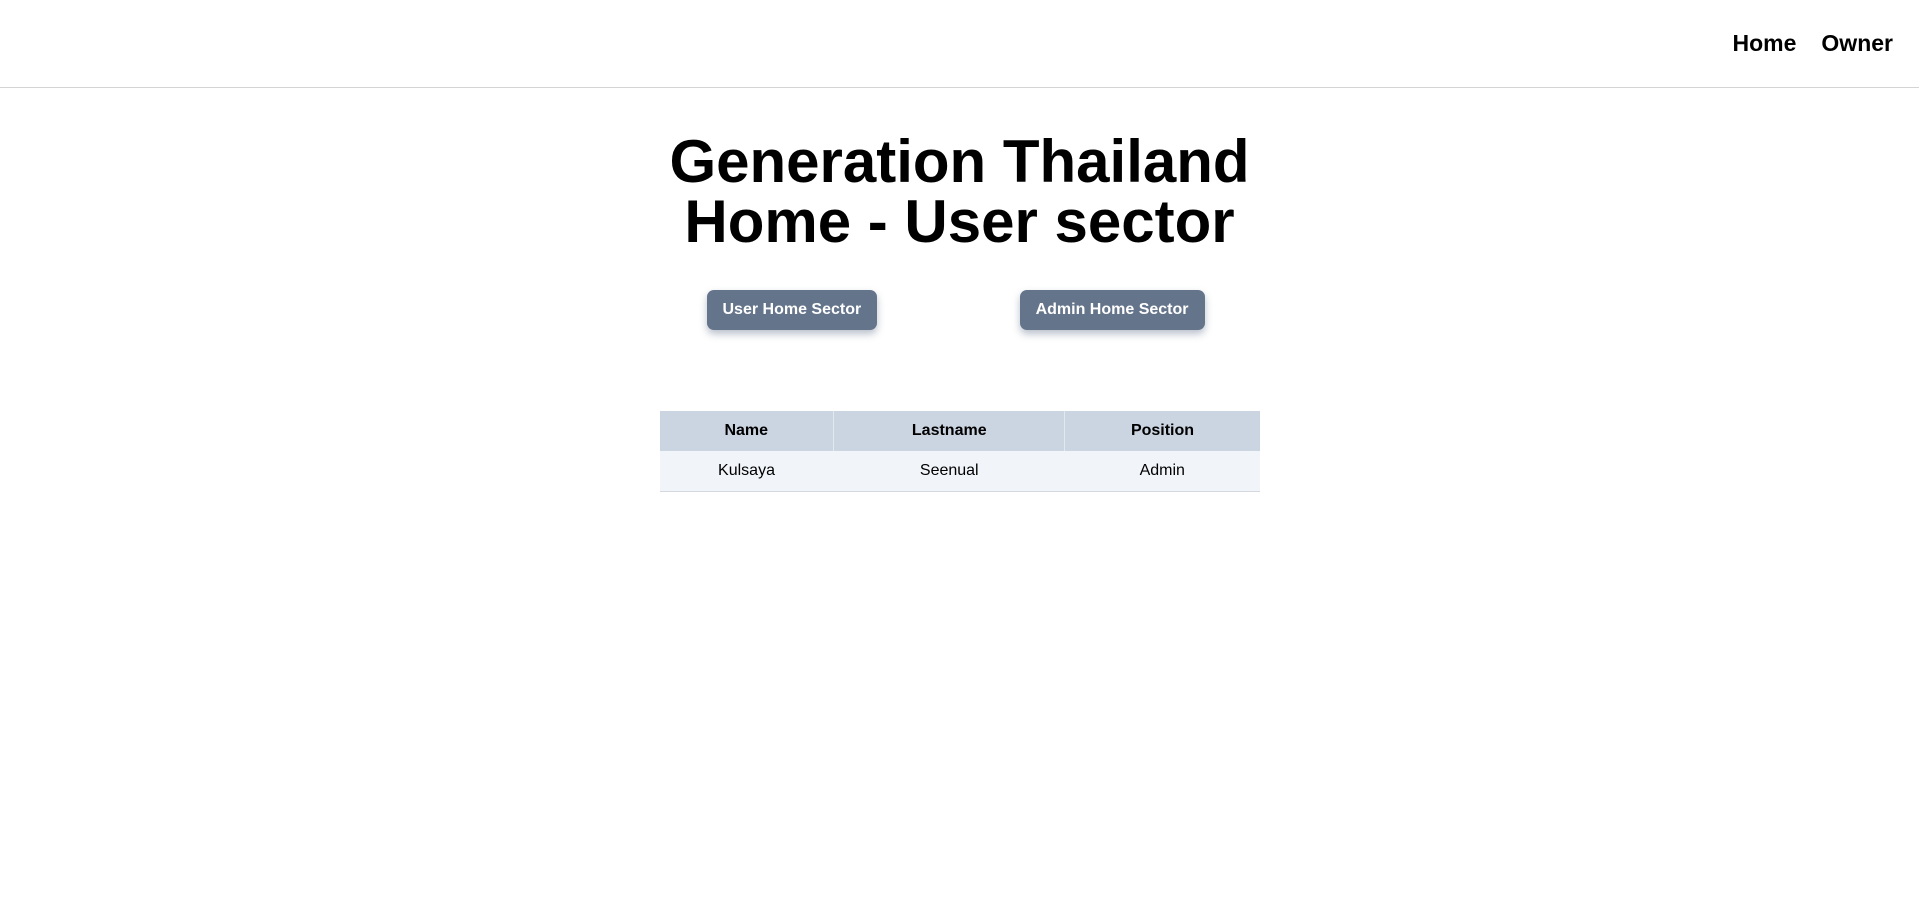 Image resolution: width=1919 pixels, height=901 pixels. What do you see at coordinates (747, 431) in the screenshot?
I see `column-header-name: Name` at bounding box center [747, 431].